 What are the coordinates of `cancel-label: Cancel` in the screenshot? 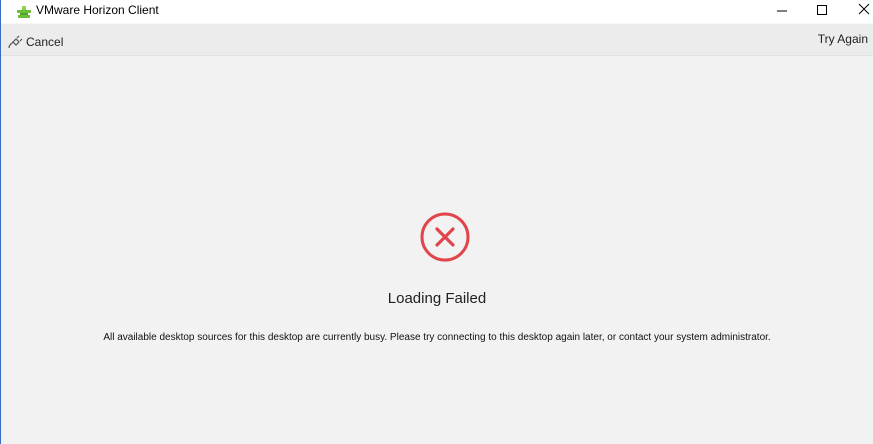 It's located at (45, 42).